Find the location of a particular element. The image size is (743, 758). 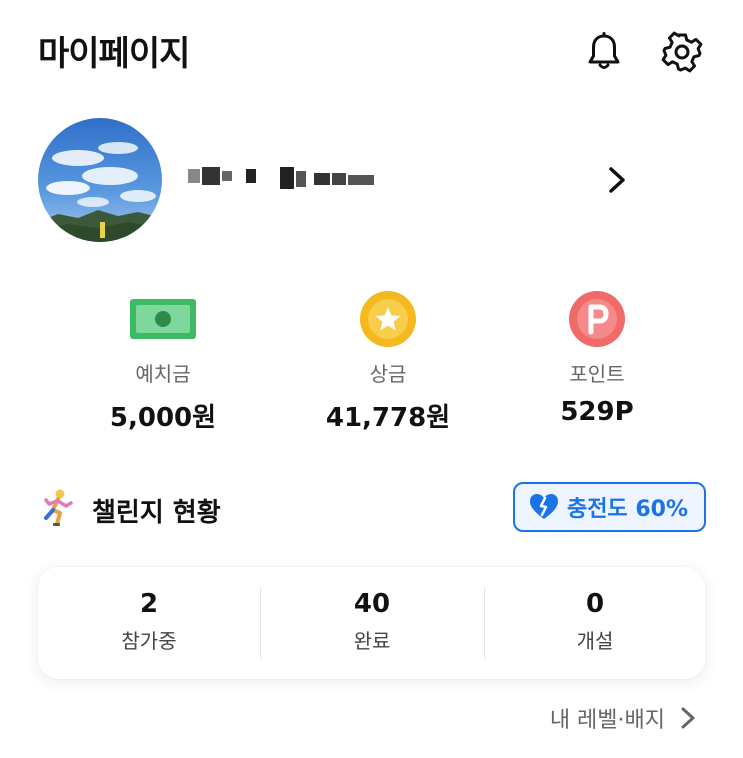

completed-stat: 40 완료 is located at coordinates (372, 623).